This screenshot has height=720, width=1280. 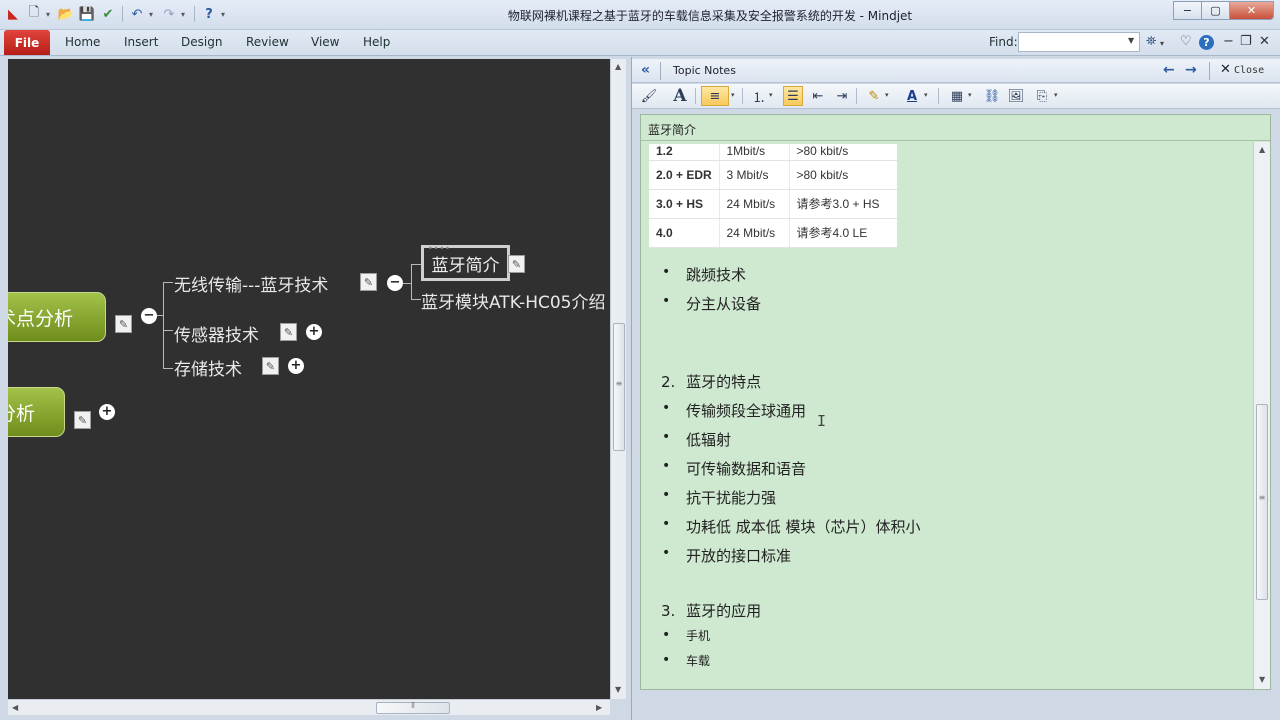 What do you see at coordinates (992, 96) in the screenshot?
I see `hyperlink-icon: ⛓` at bounding box center [992, 96].